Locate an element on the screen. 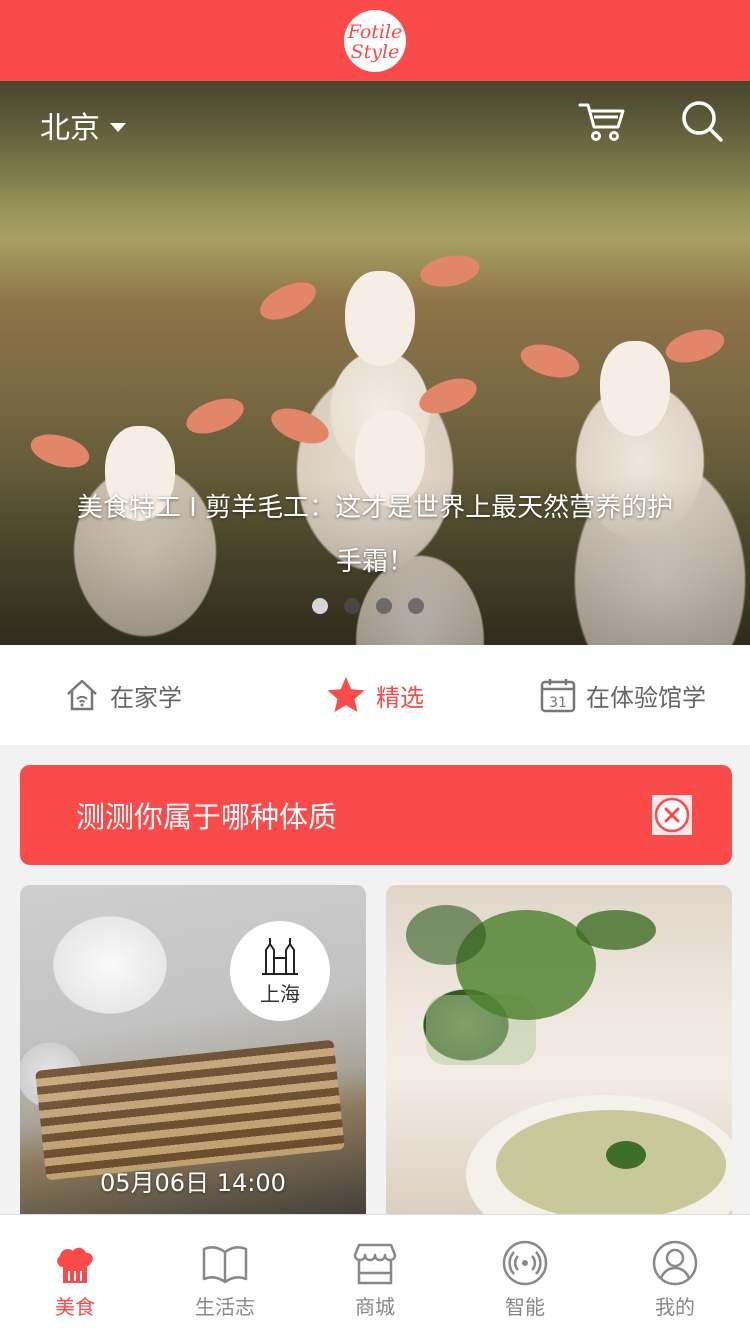 The width and height of the screenshot is (750, 1334). close-icon is located at coordinates (672, 815).